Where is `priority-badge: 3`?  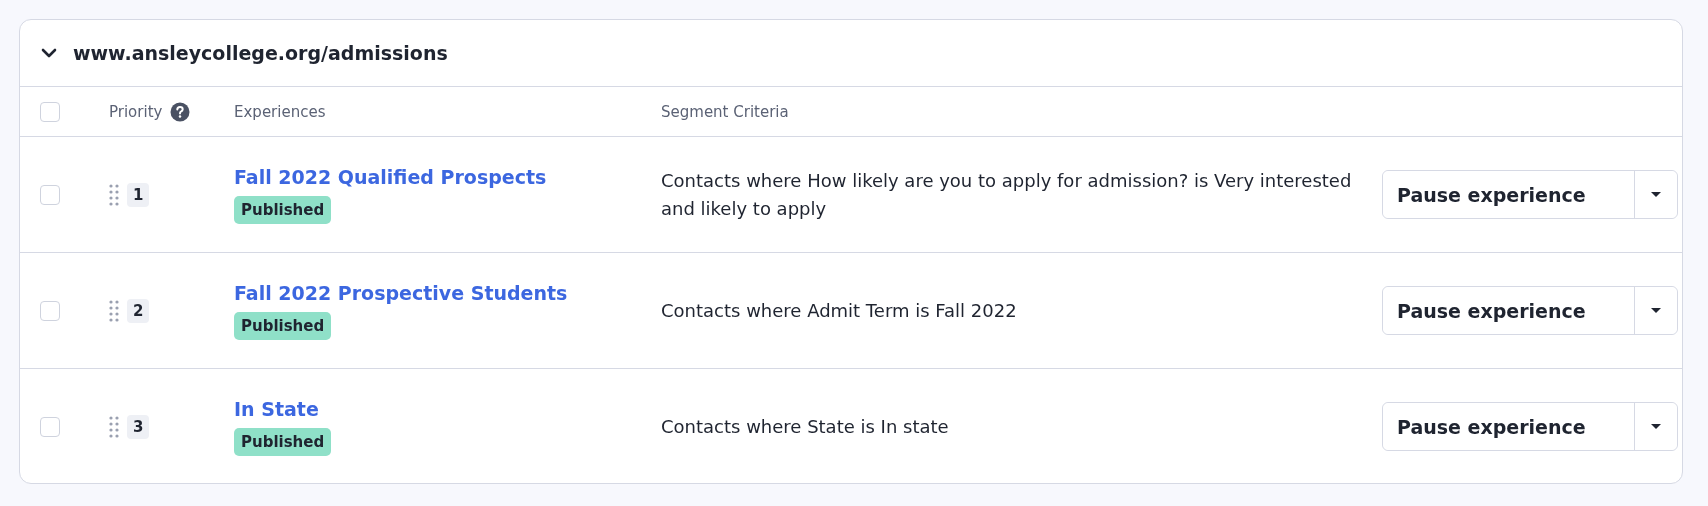
priority-badge: 3 is located at coordinates (138, 426).